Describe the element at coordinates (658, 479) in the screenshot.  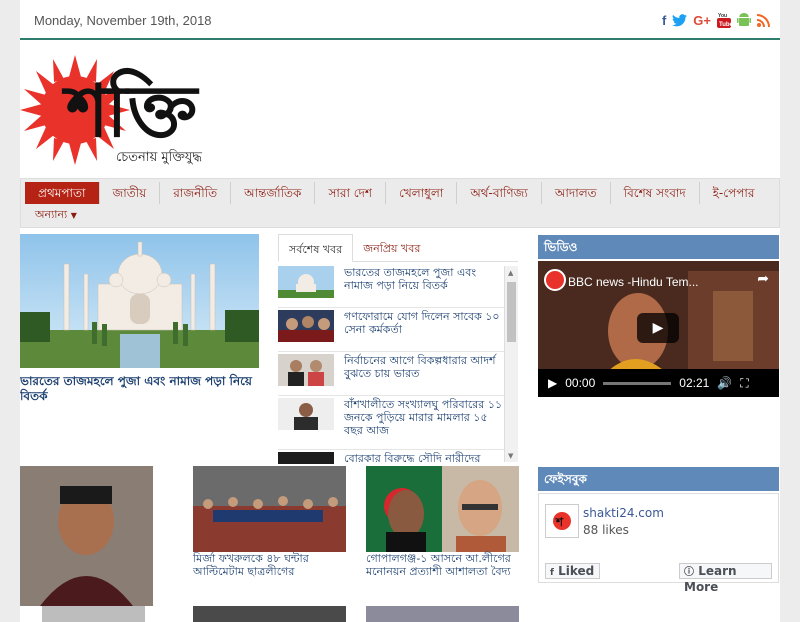
I see `facebook-widget-header: ফেইসবুক` at that location.